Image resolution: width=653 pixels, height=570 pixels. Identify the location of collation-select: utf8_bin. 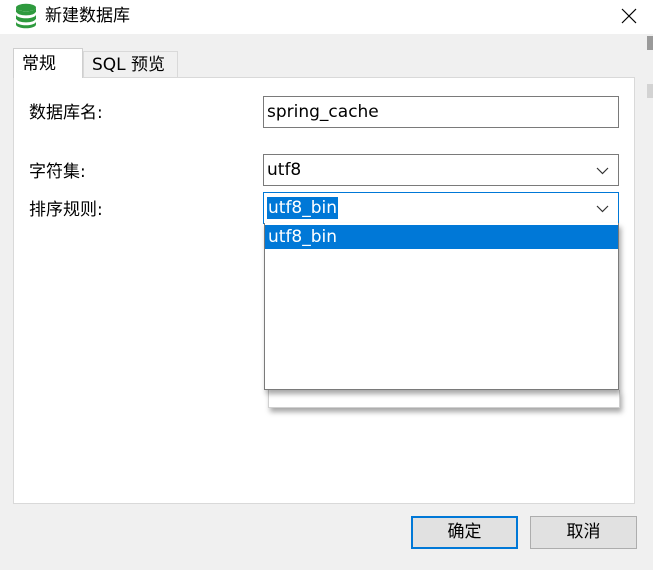
(441, 208).